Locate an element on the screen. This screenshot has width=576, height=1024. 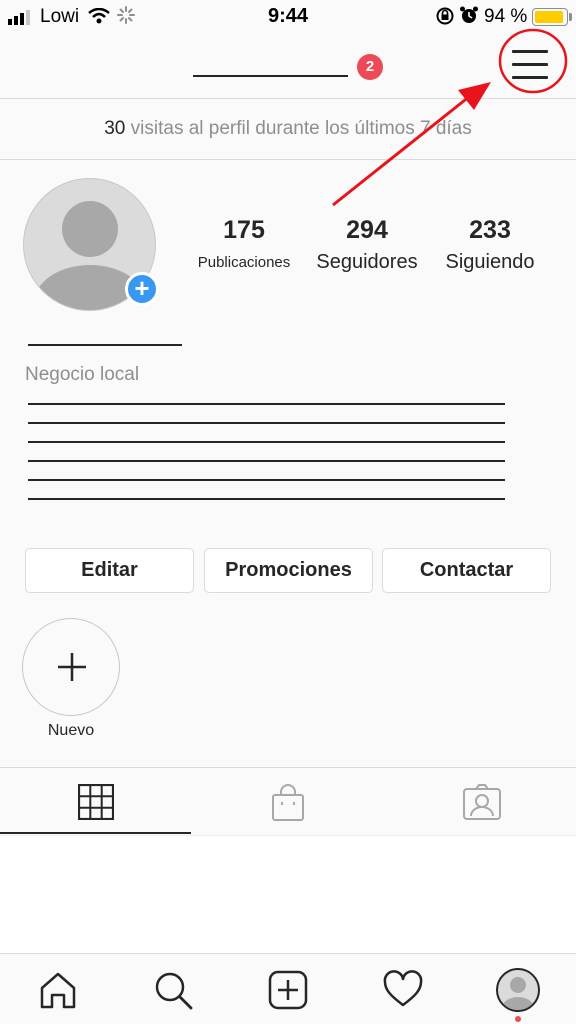
profile-tabs is located at coordinates (288, 801).